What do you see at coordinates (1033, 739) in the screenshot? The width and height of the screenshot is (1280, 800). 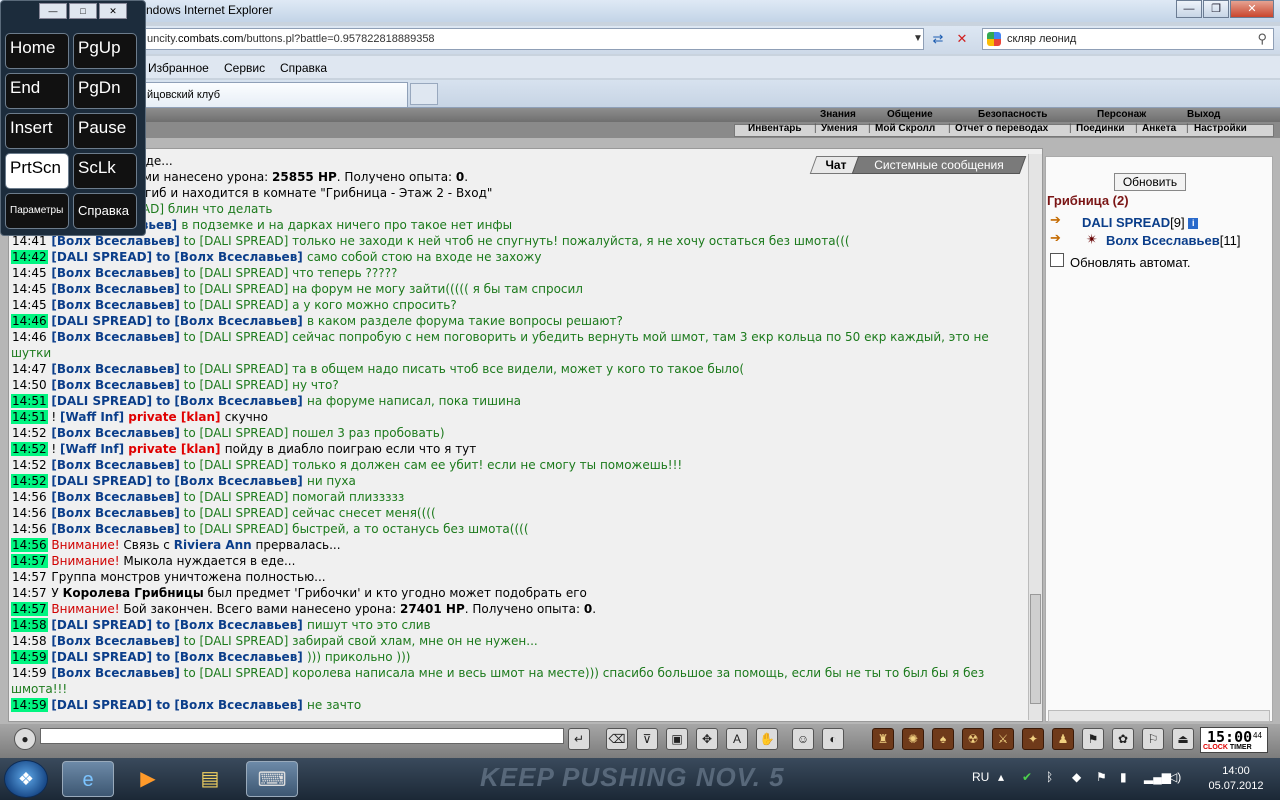 I see `action-icon-6: ✦` at bounding box center [1033, 739].